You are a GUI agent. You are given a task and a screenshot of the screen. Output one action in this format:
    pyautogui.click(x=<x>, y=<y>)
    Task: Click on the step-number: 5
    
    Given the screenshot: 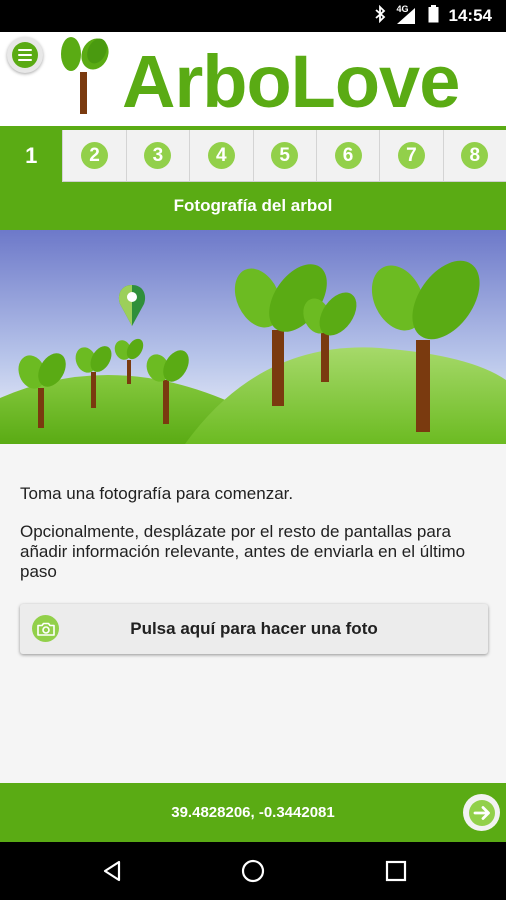 What is the action you would take?
    pyautogui.click(x=285, y=155)
    